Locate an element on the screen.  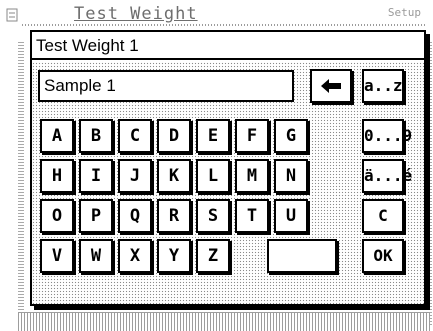
backspace-button is located at coordinates (331, 86).